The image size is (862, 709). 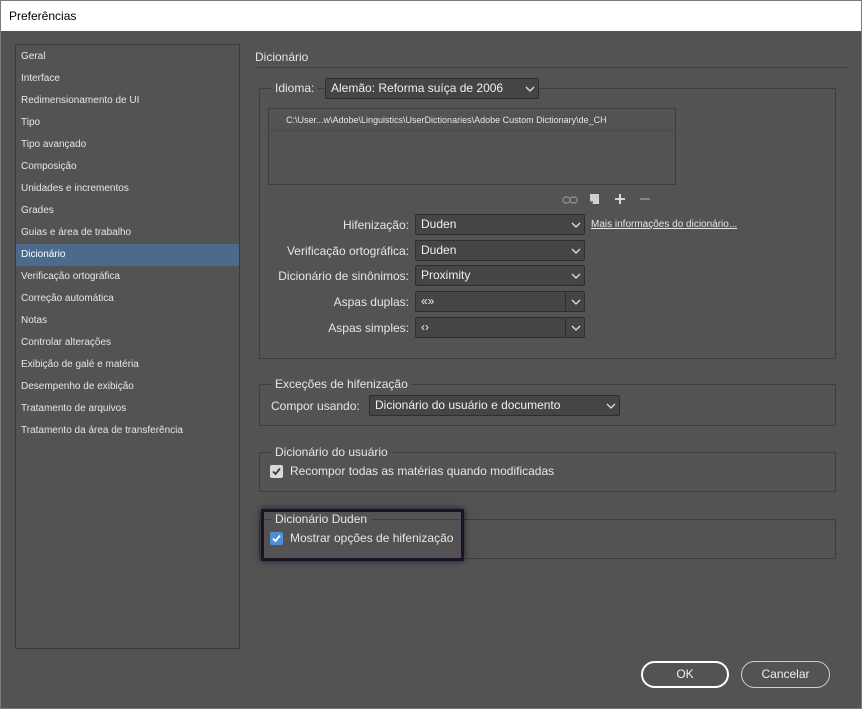 I want to click on spelling-dropdown: Duden, so click(x=500, y=250).